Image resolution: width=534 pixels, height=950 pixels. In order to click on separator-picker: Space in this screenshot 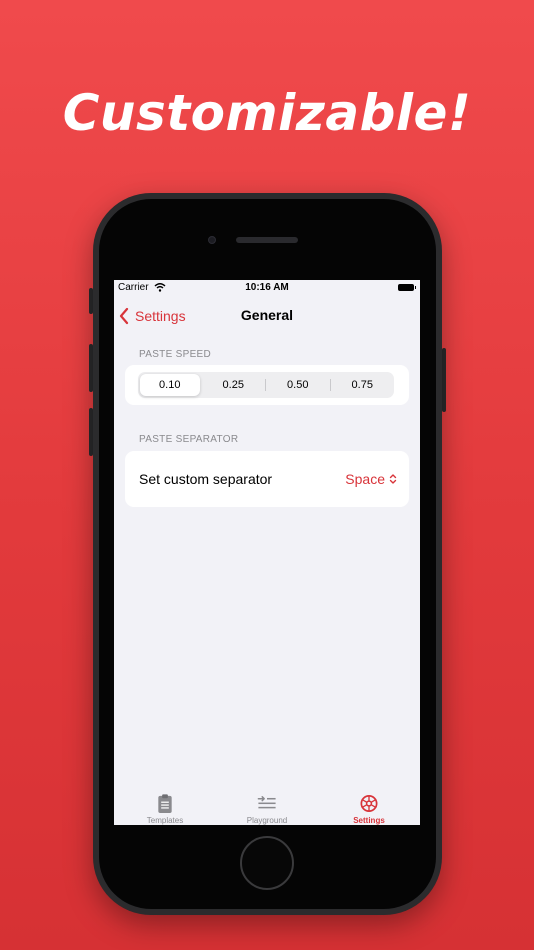, I will do `click(371, 479)`.